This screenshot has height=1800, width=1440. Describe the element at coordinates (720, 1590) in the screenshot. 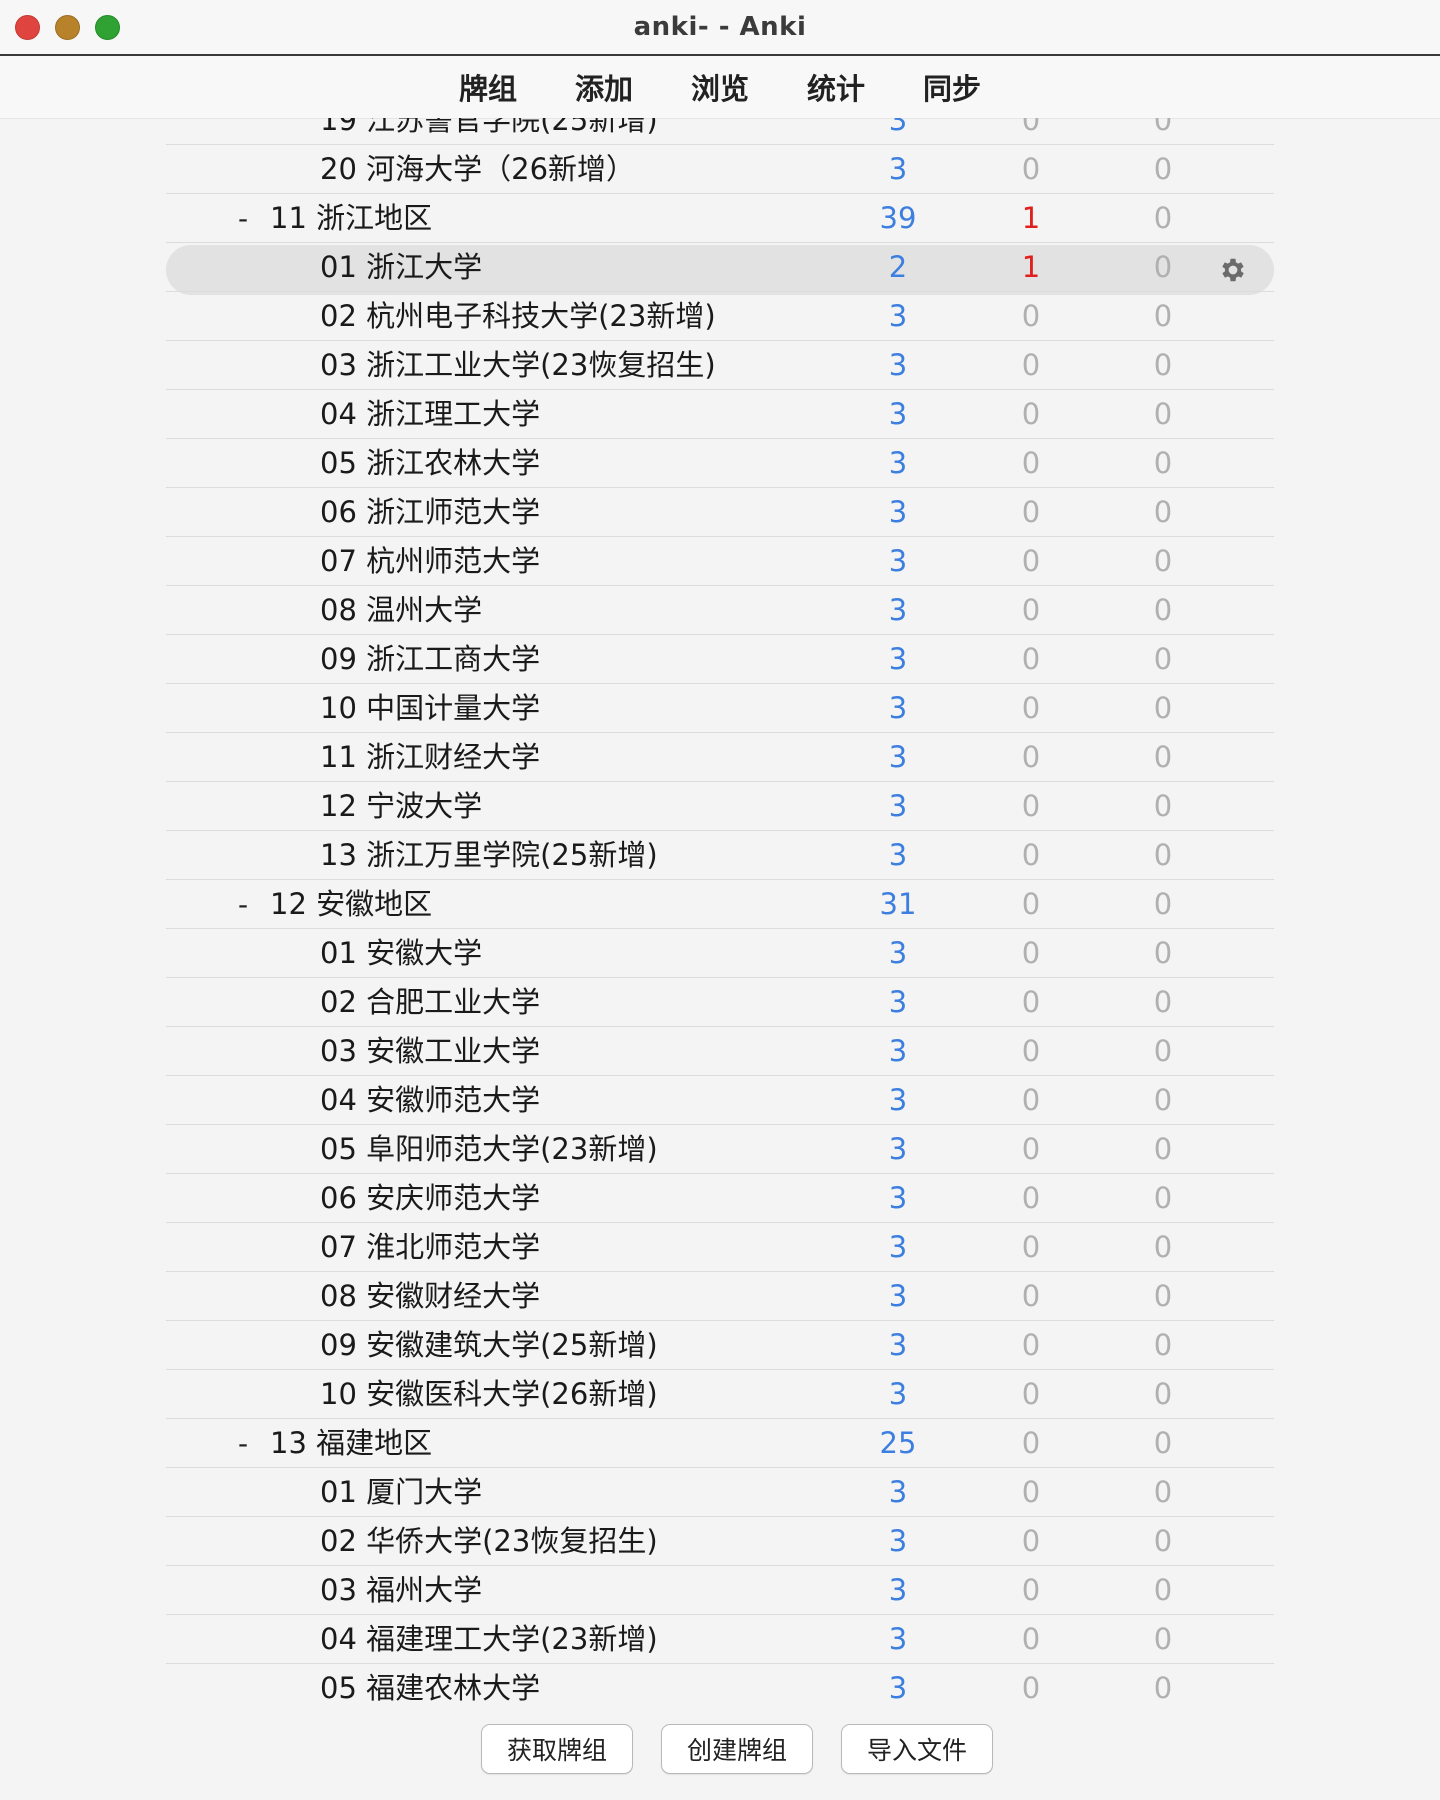

I see `deck-row: 03 福州大学 3 0 0` at that location.